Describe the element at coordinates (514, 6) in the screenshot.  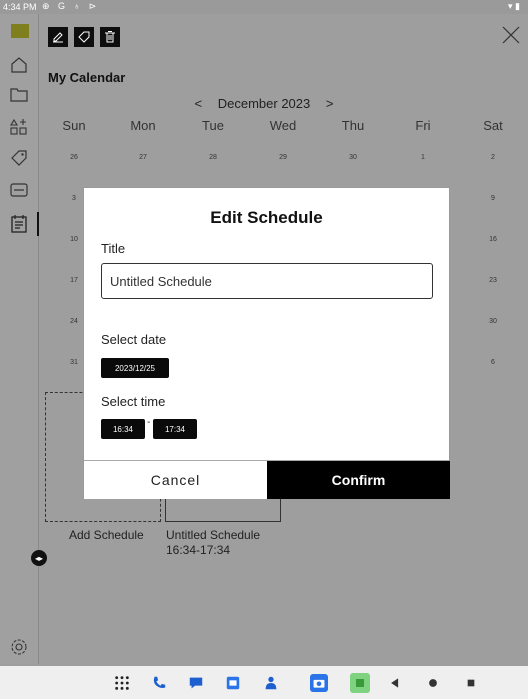
I see `status-right-icons: ▾ ▮` at that location.